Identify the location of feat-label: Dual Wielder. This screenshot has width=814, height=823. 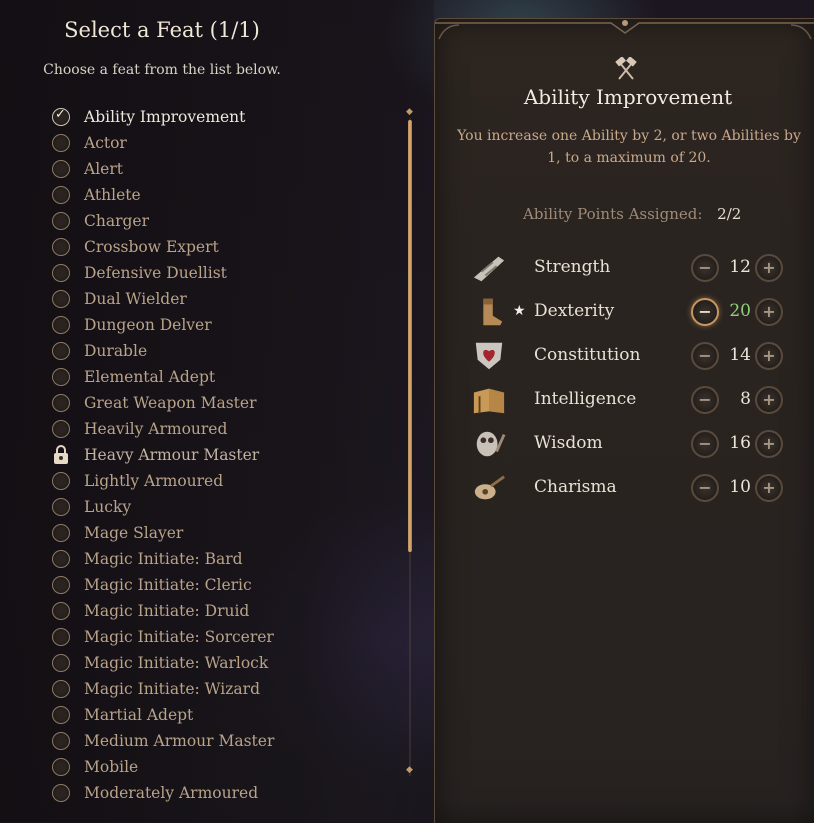
(135, 299).